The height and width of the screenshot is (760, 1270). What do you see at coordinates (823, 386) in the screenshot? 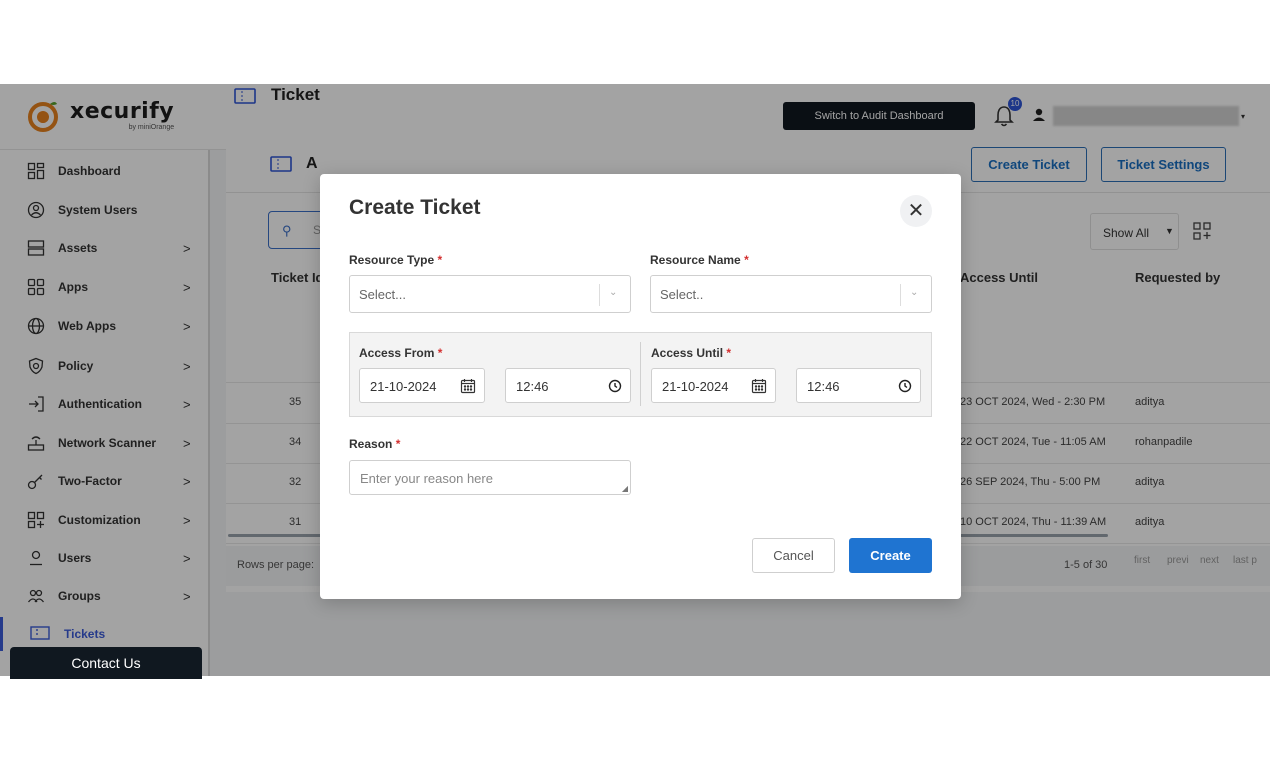
I see `access-until-time-value: 12:46` at bounding box center [823, 386].